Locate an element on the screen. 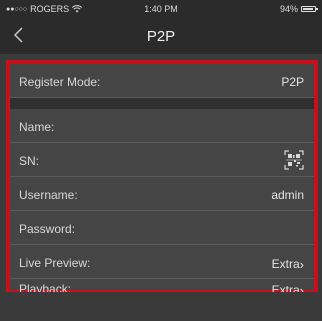  page-title: P2P is located at coordinates (161, 36).